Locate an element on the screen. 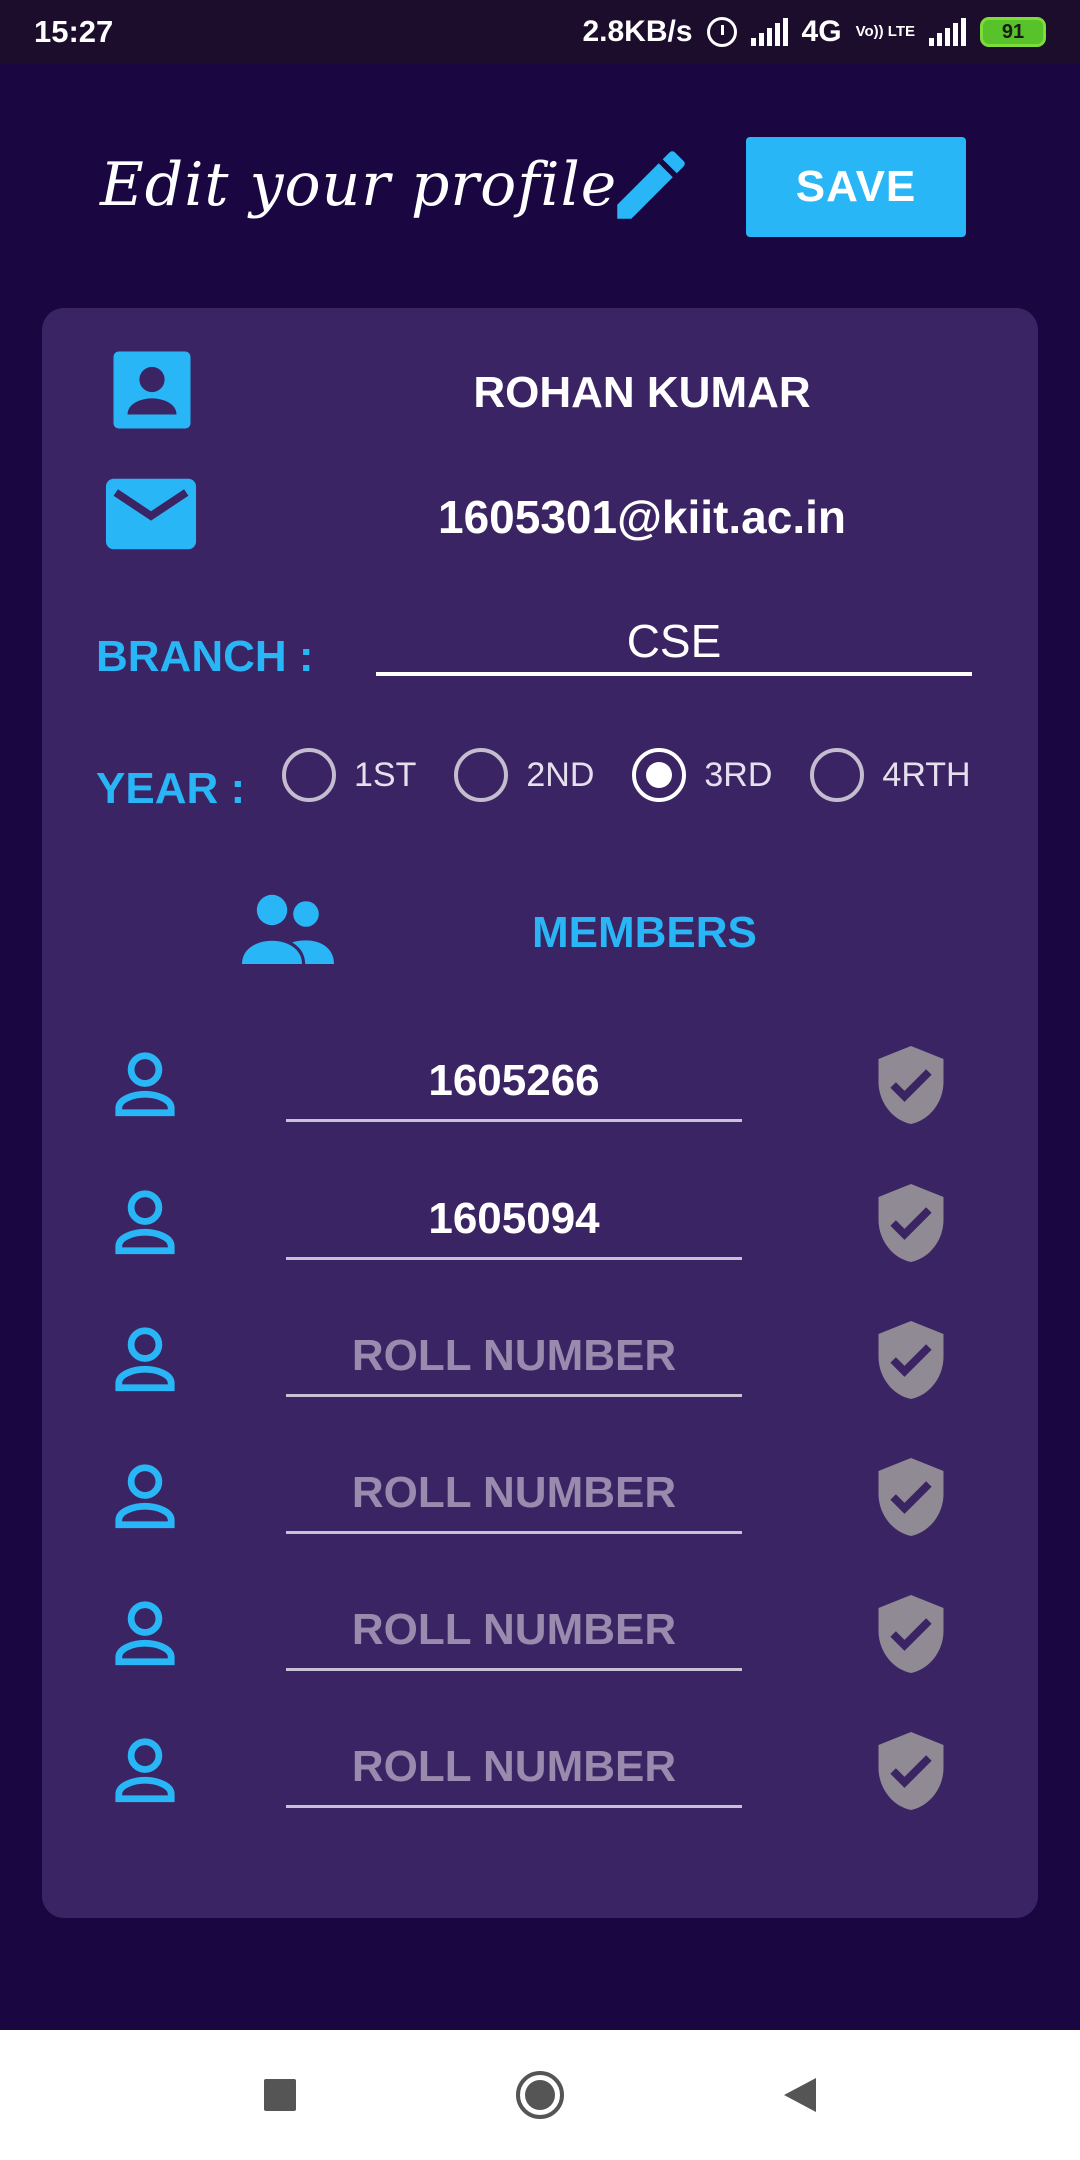 The width and height of the screenshot is (1080, 2160). page-title: Edit your profile. is located at coordinates (369, 185).